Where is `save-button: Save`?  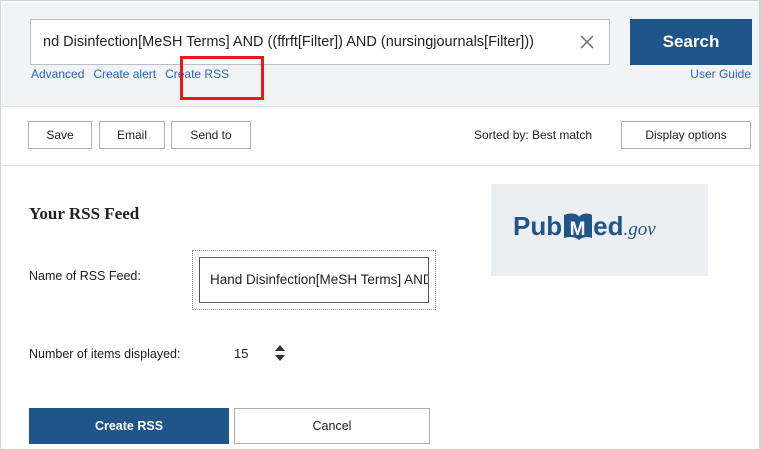 save-button: Save is located at coordinates (60, 135).